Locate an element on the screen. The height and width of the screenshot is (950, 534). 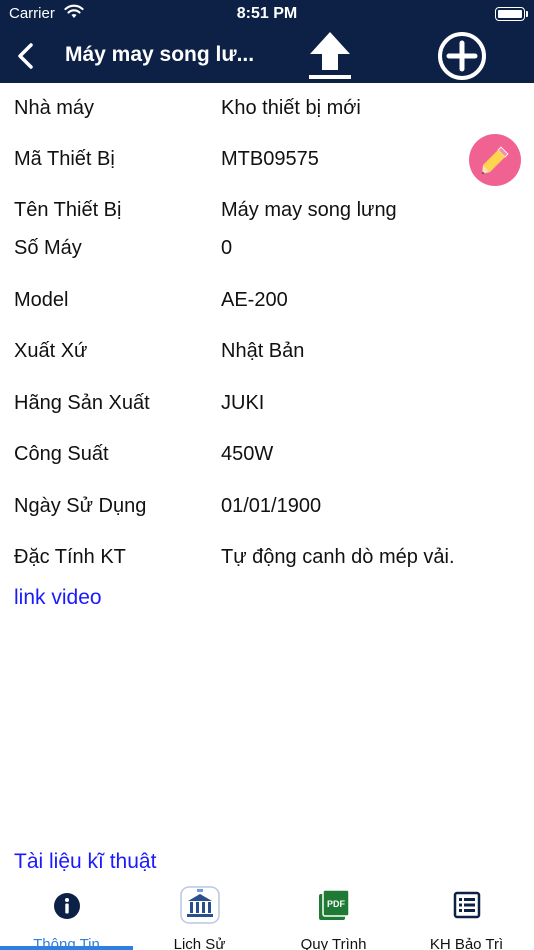
tab-quy-trinh: PDF Quy Trình is located at coordinates (333, 915).